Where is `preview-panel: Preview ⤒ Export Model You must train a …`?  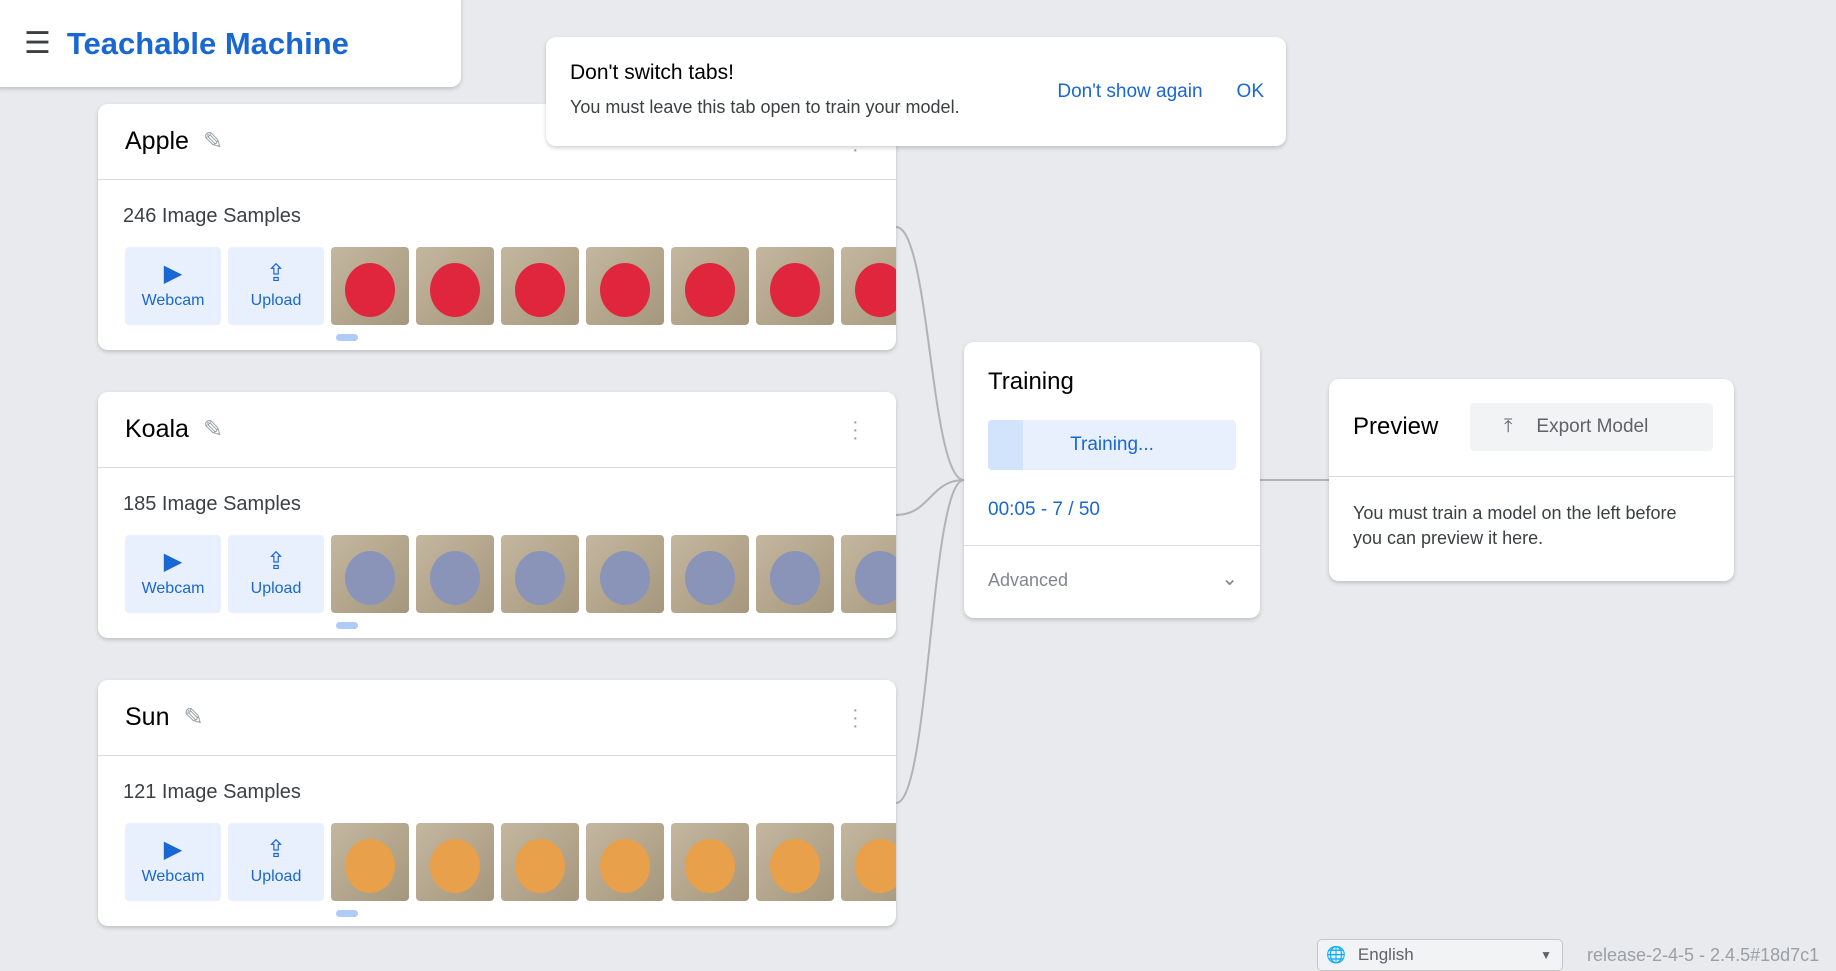 preview-panel: Preview ⤒ Export Model You must train a … is located at coordinates (1531, 480).